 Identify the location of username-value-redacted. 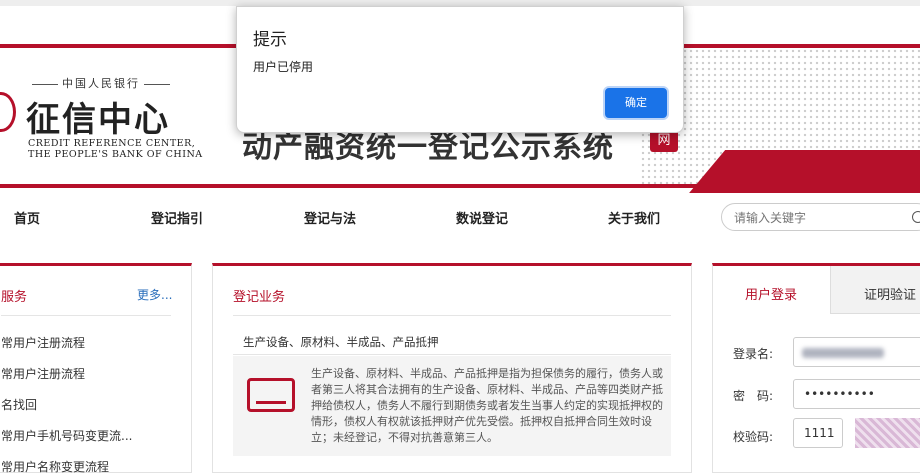
(843, 353).